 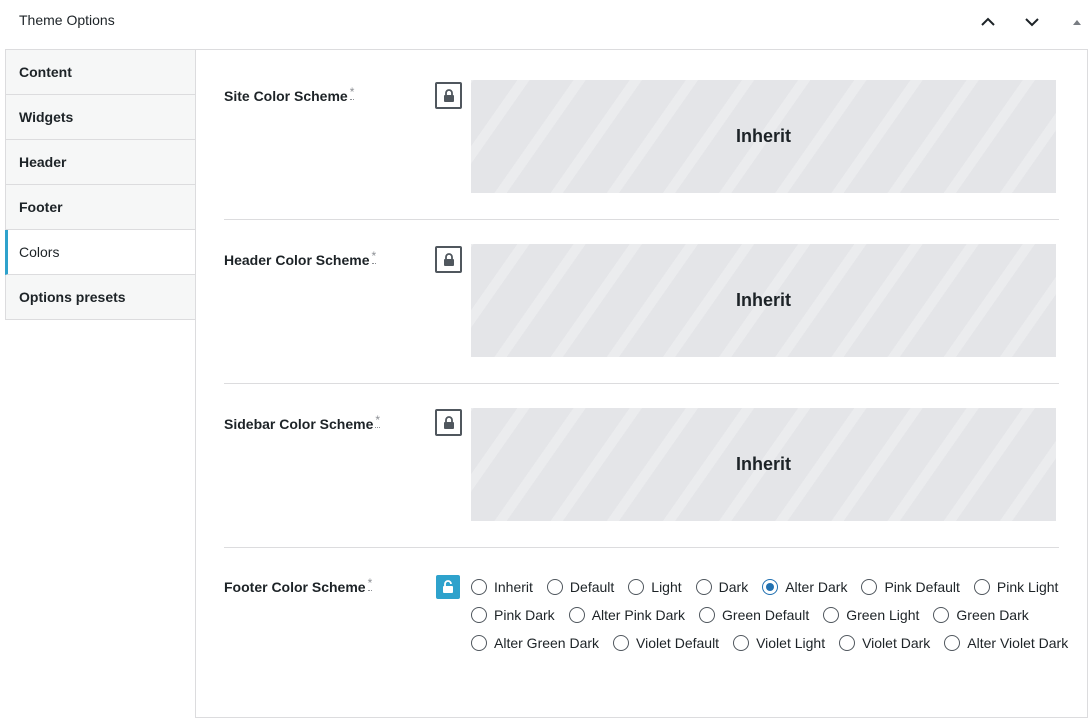 What do you see at coordinates (100, 252) in the screenshot?
I see `tab-colors: Colors` at bounding box center [100, 252].